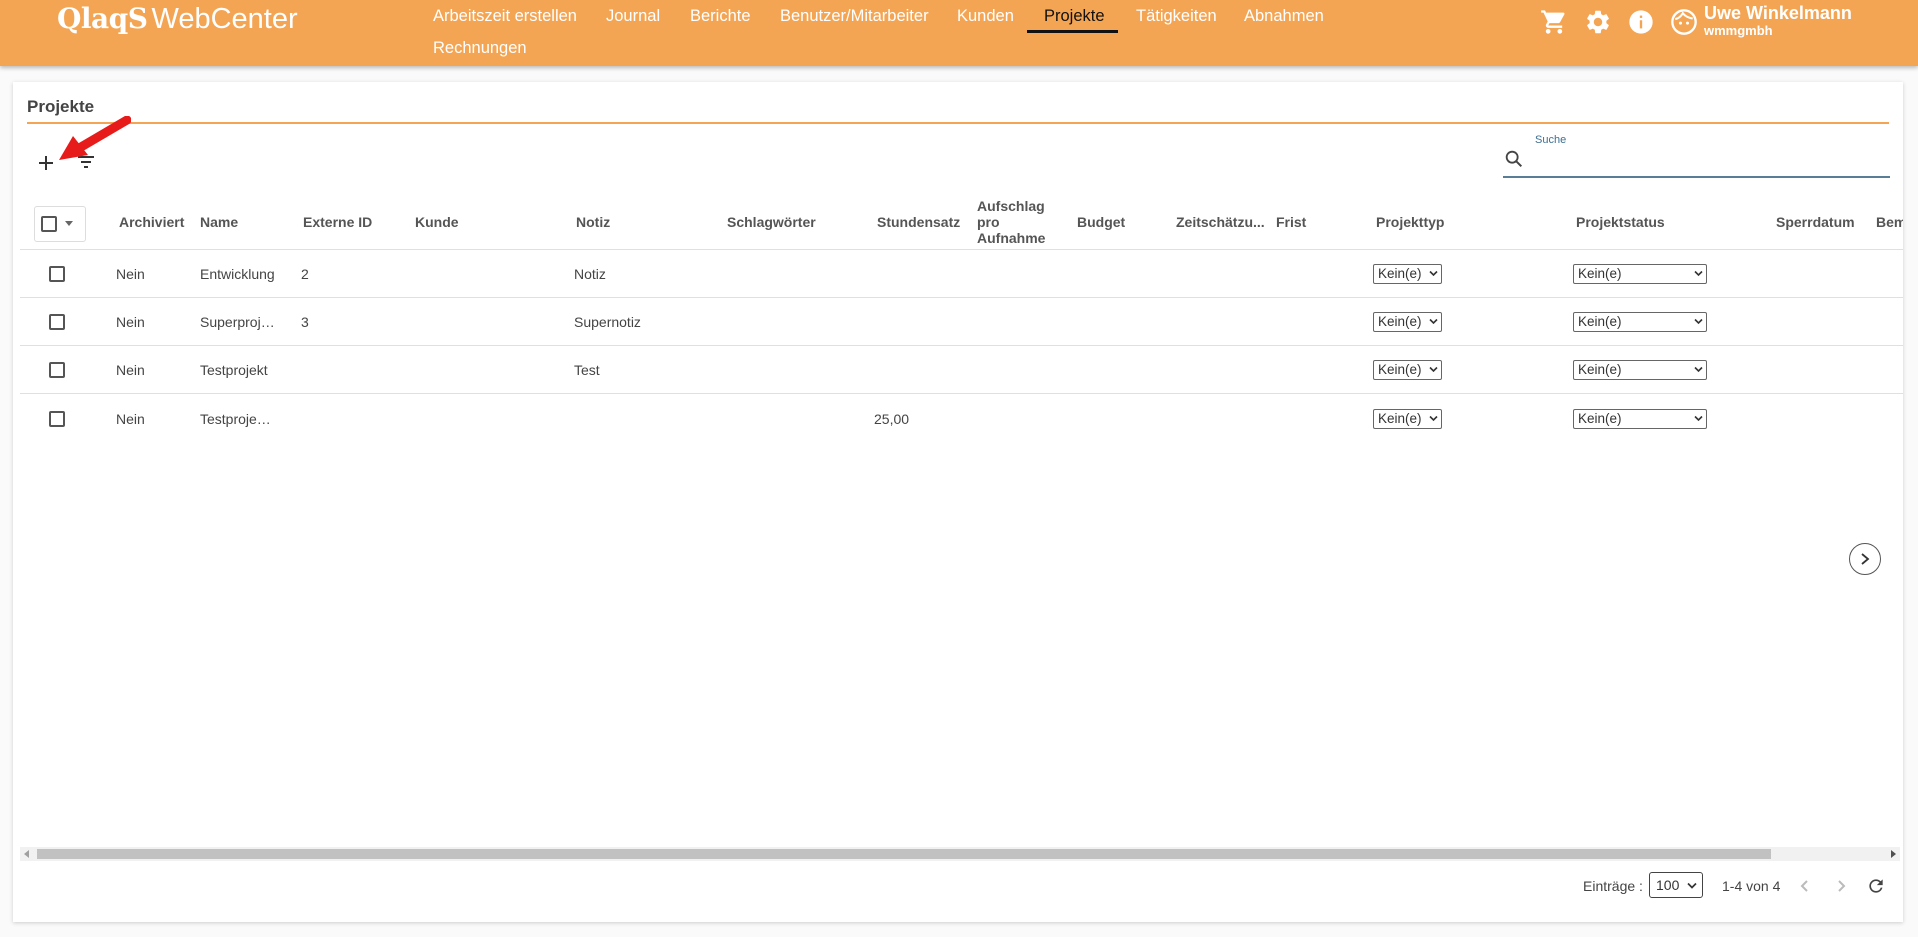  Describe the element at coordinates (1426, 222) in the screenshot. I see `col-projekttyp: Projekttyp` at that location.